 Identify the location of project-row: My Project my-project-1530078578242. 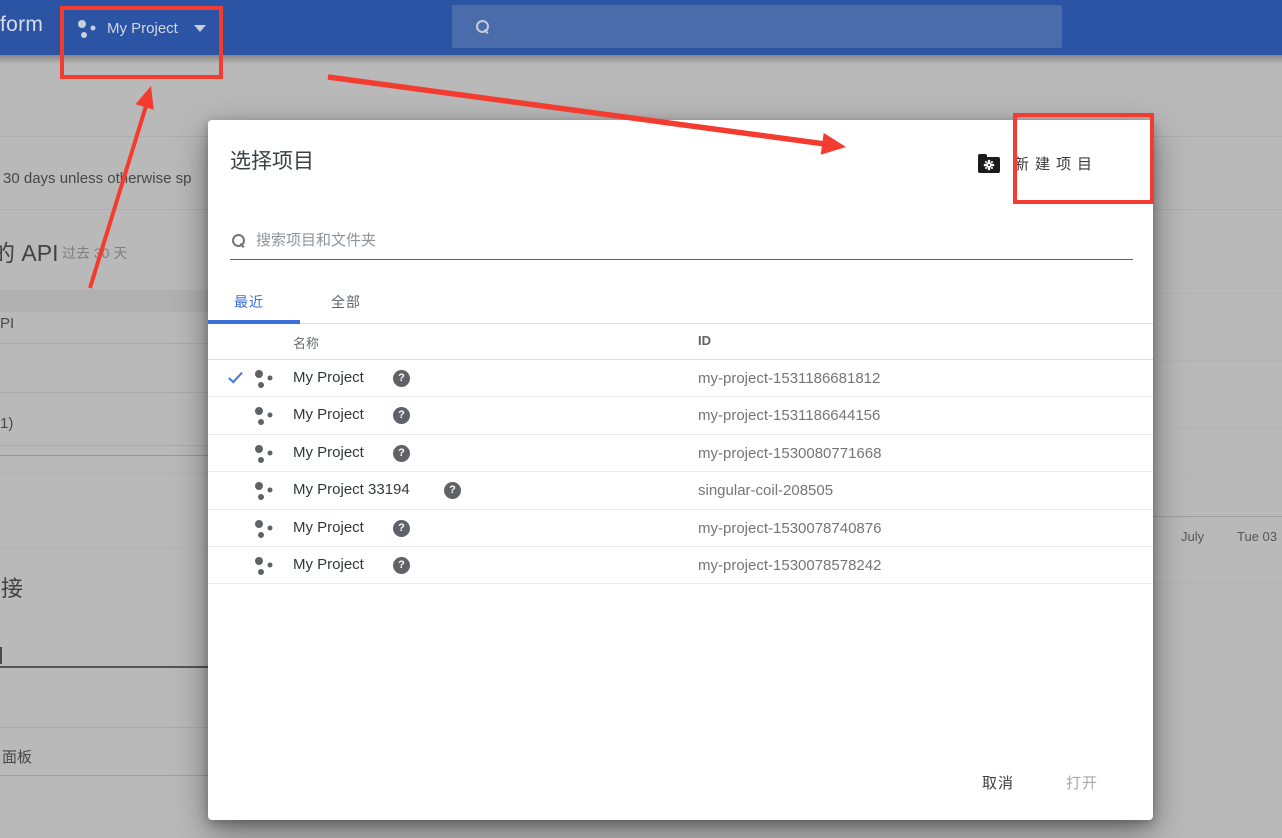
(680, 566).